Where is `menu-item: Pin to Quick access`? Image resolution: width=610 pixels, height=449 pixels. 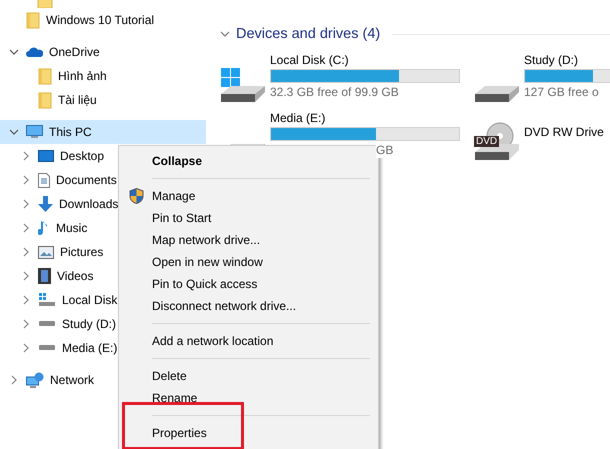
menu-item: Pin to Quick access is located at coordinates (205, 284).